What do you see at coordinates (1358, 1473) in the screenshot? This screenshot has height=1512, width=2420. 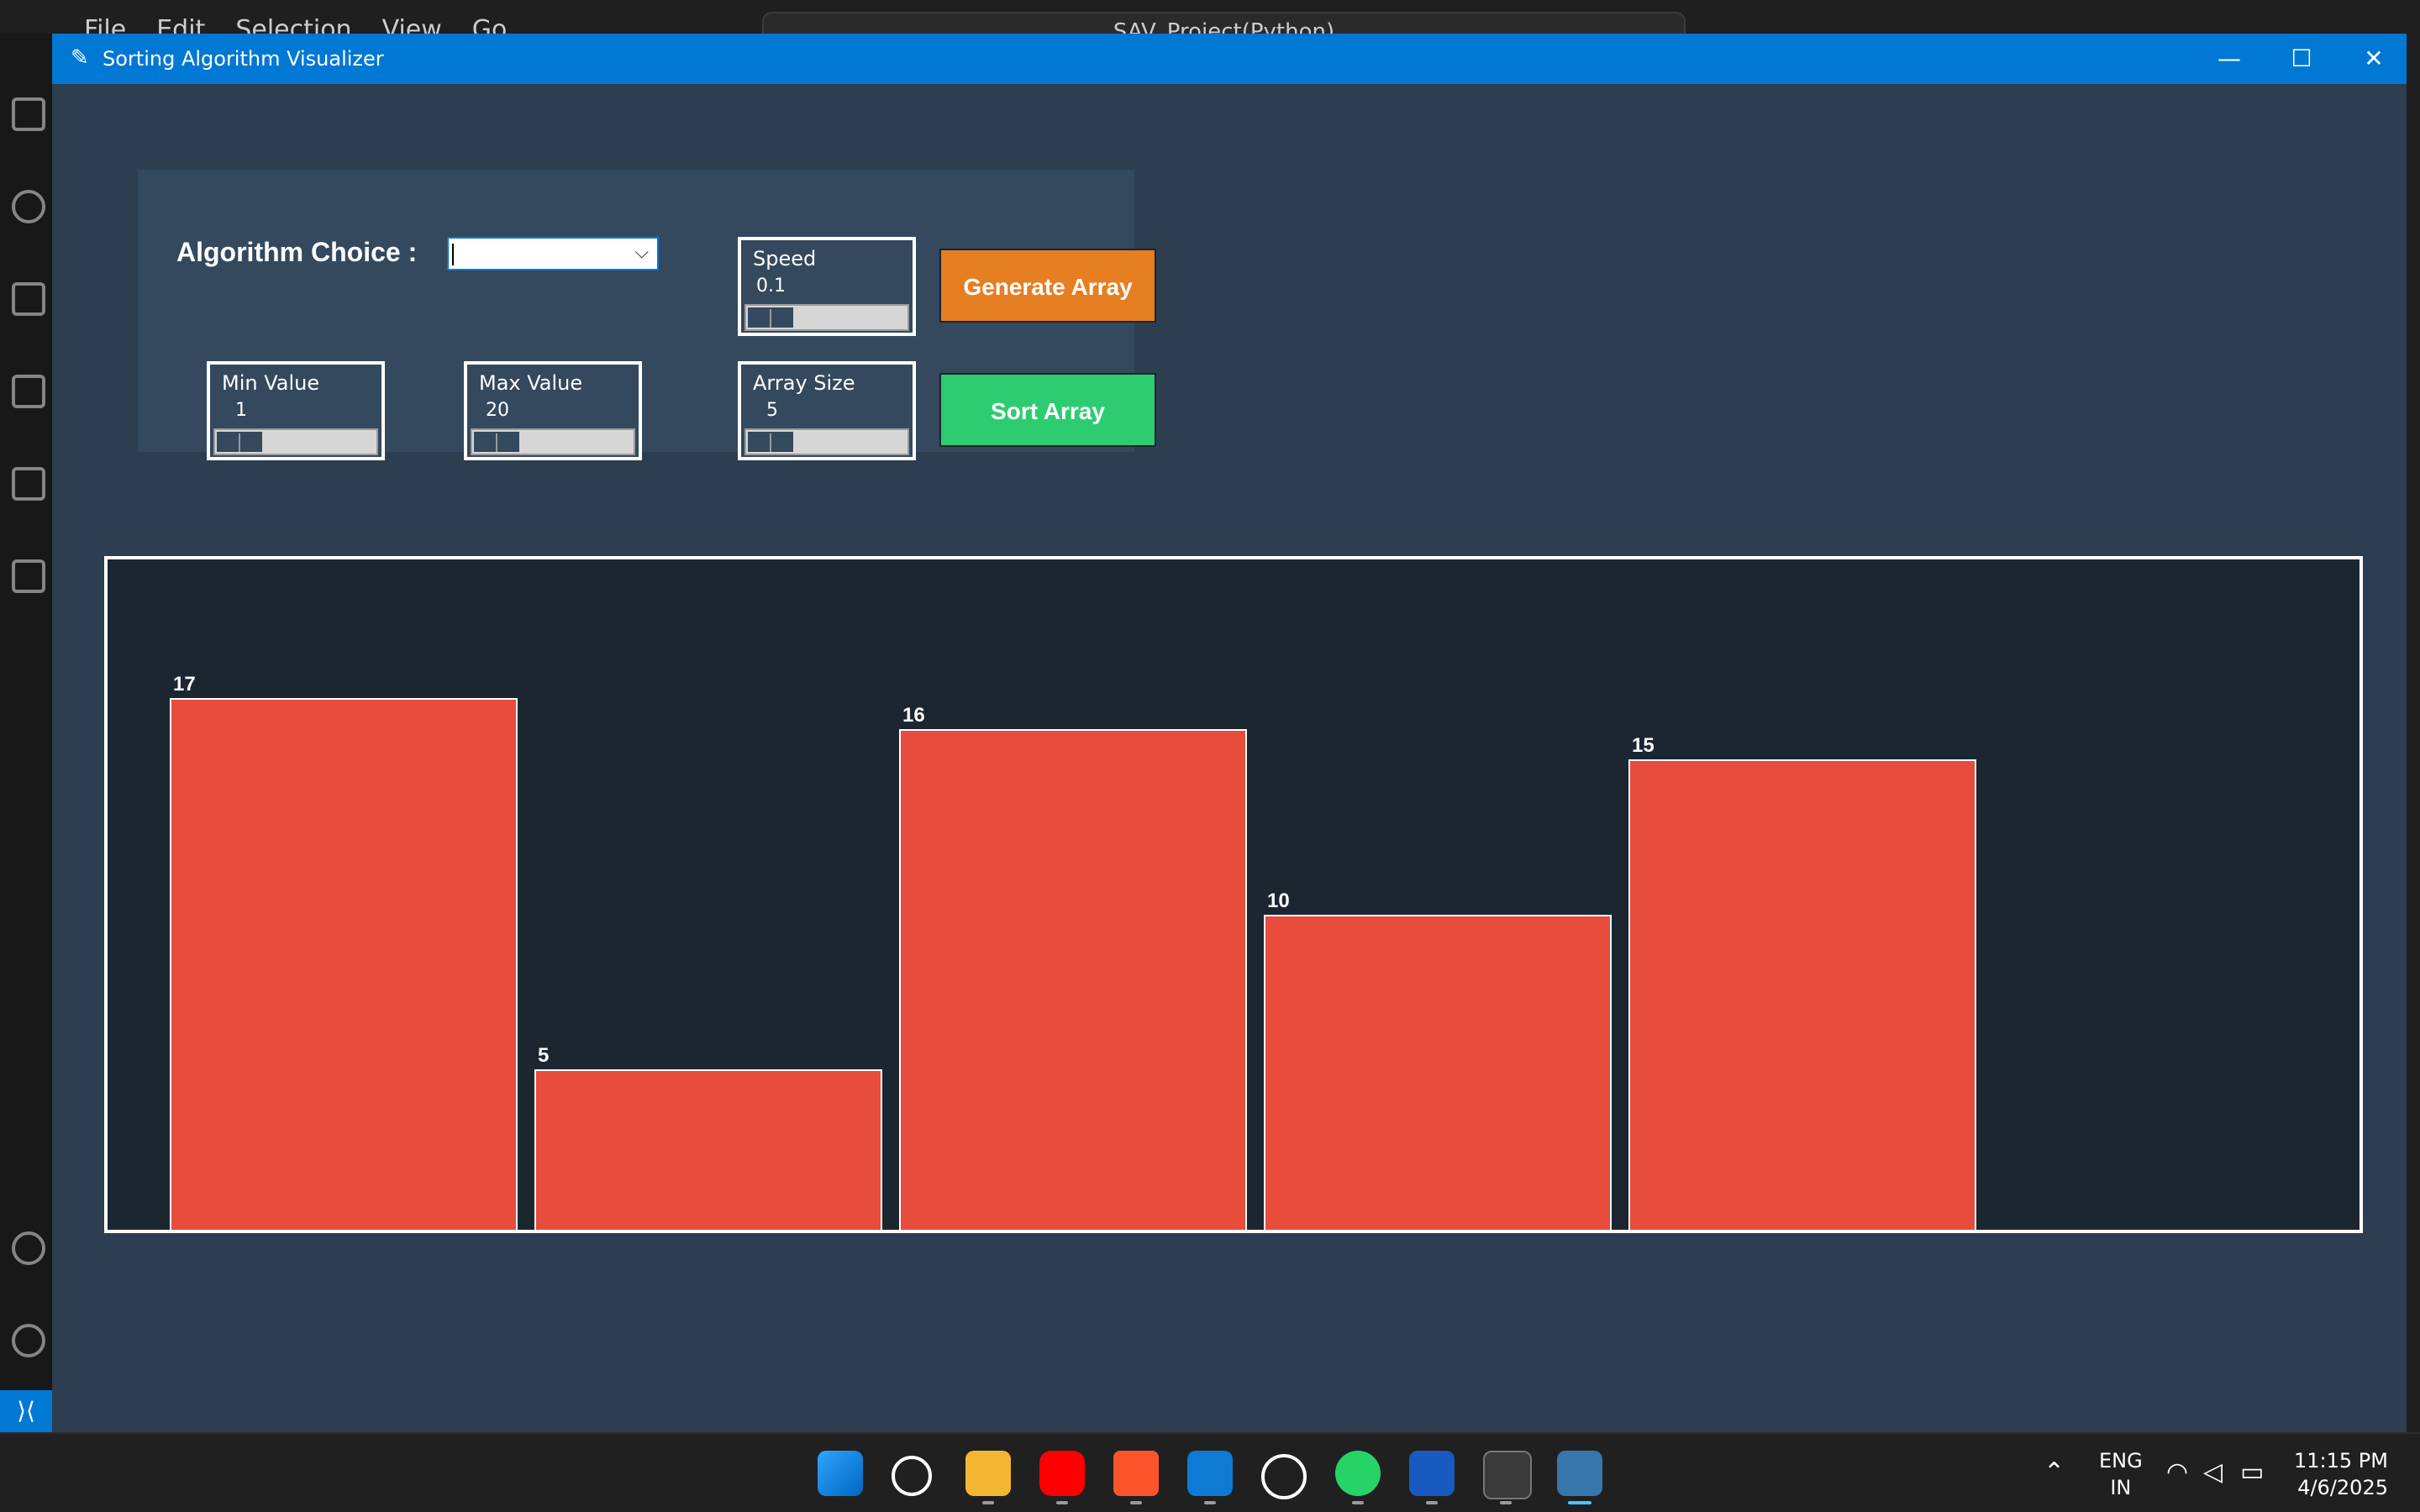 I see `whatsapp-icon` at bounding box center [1358, 1473].